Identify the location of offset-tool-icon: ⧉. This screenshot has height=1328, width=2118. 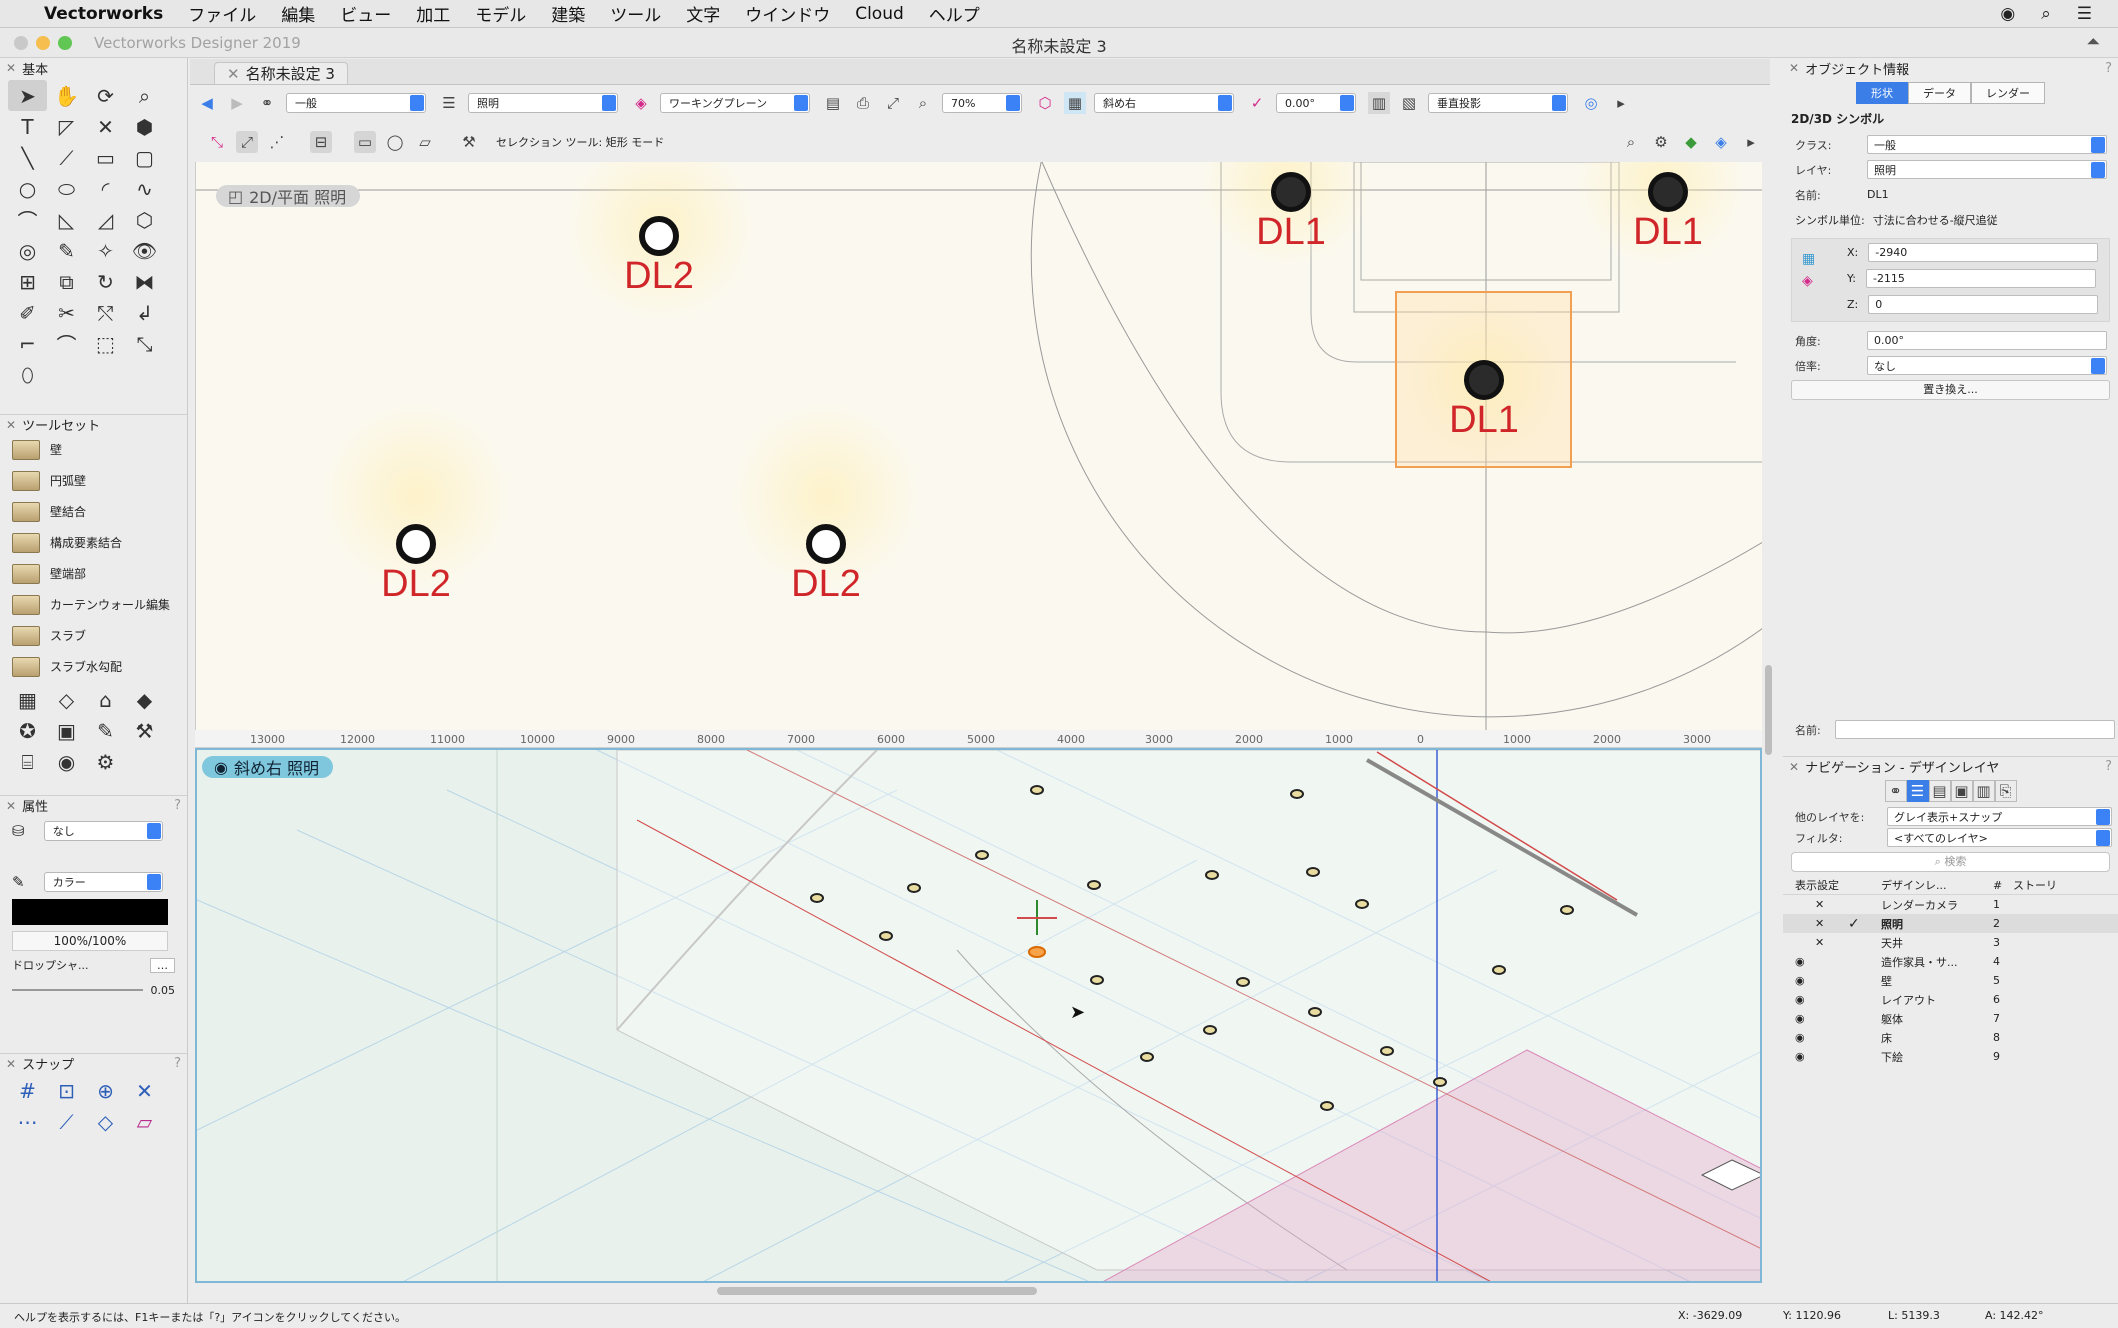
(66, 281).